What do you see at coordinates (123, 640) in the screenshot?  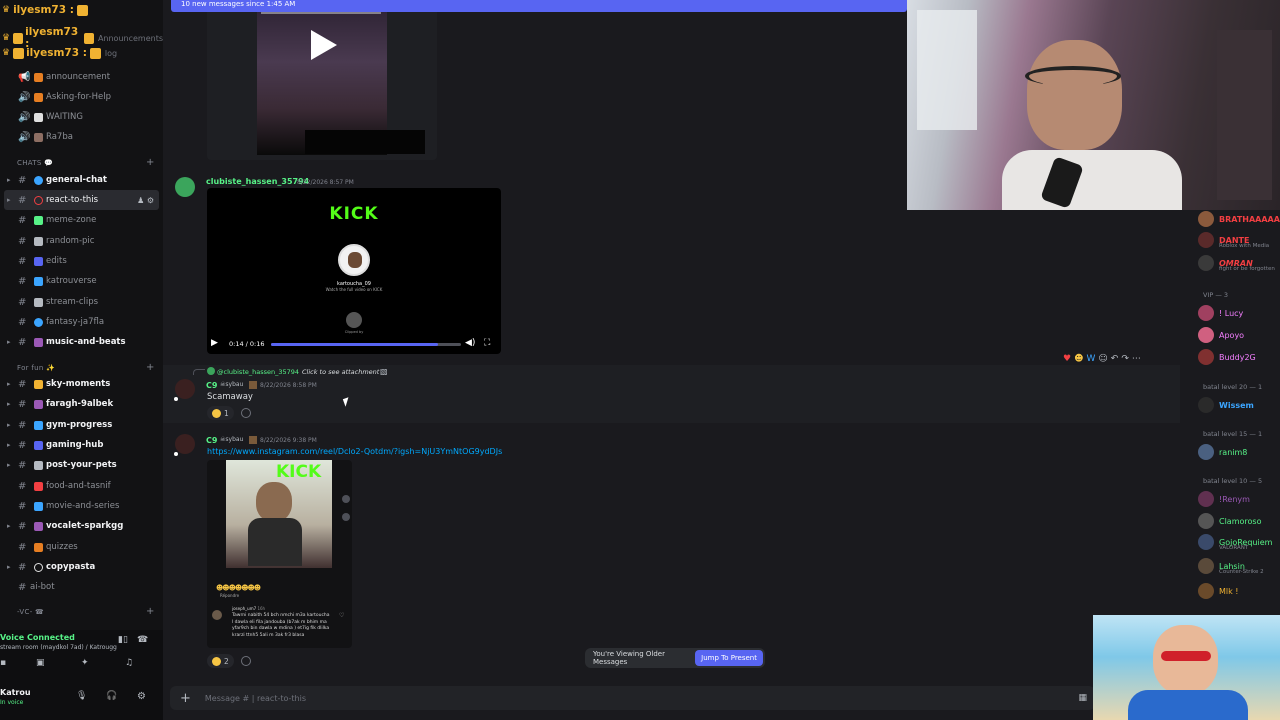 I see `signal-icon: ▮▯` at bounding box center [123, 640].